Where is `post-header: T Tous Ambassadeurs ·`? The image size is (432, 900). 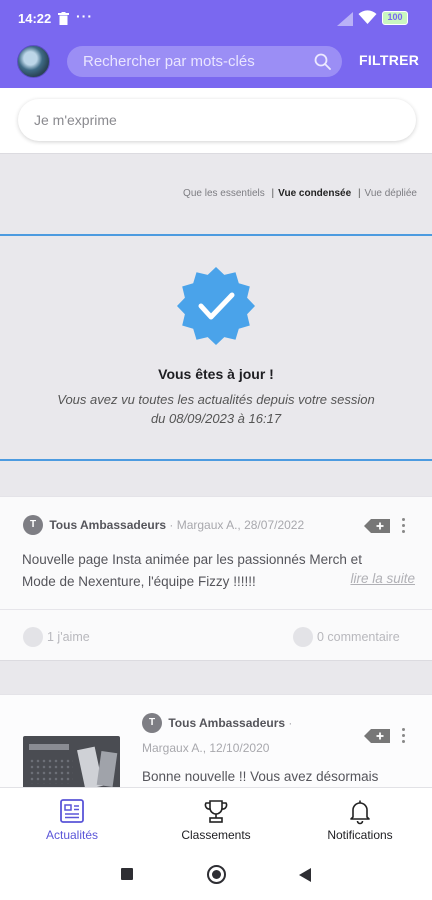 post-header: T Tous Ambassadeurs · is located at coordinates (217, 723).